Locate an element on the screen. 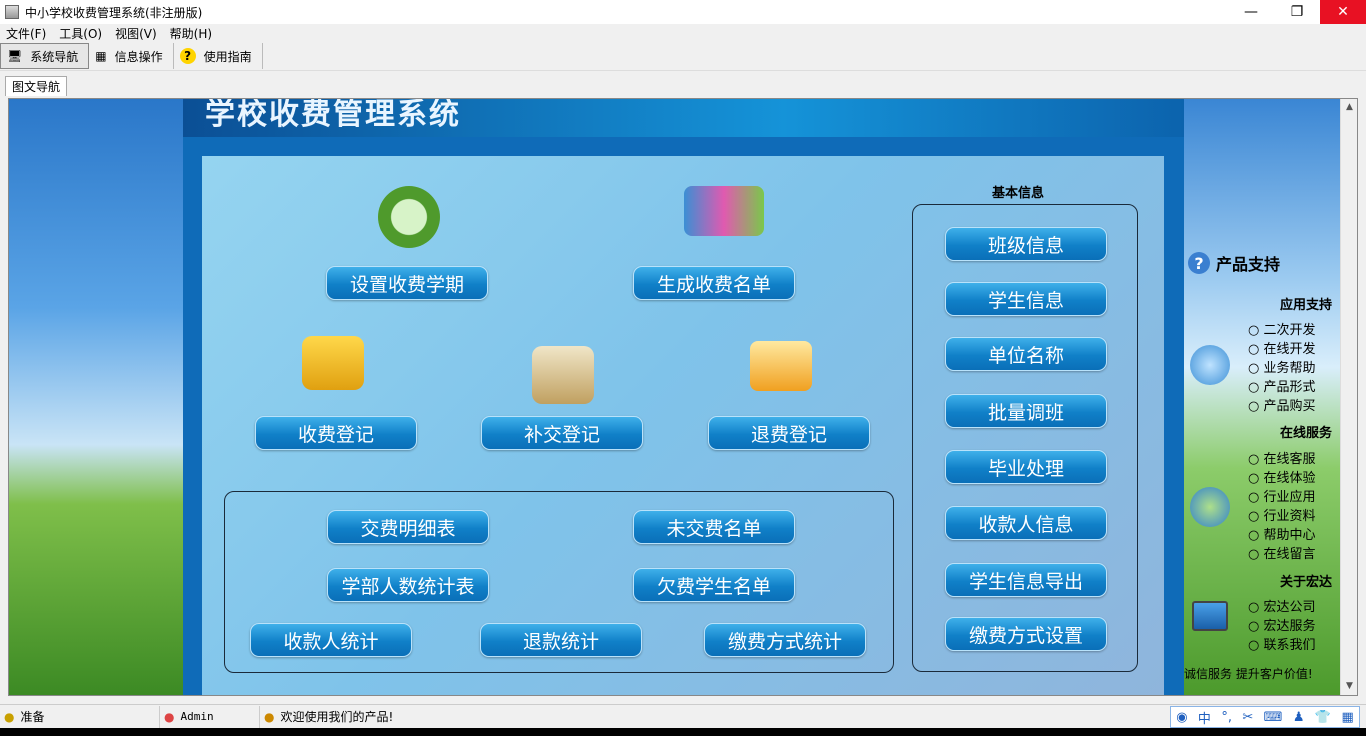 Image resolution: width=1366 pixels, height=736 pixels. user-icon: ● is located at coordinates (169, 716).